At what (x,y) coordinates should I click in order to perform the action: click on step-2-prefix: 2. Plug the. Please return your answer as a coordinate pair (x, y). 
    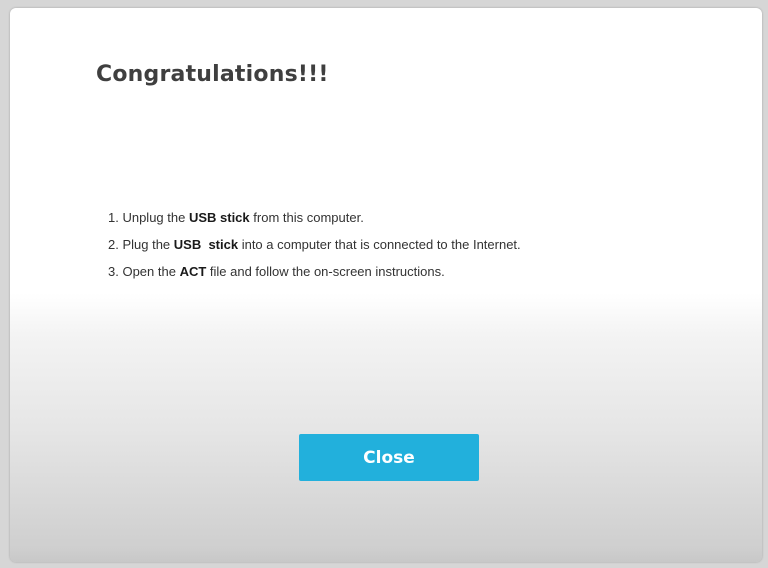
    Looking at the image, I should click on (141, 244).